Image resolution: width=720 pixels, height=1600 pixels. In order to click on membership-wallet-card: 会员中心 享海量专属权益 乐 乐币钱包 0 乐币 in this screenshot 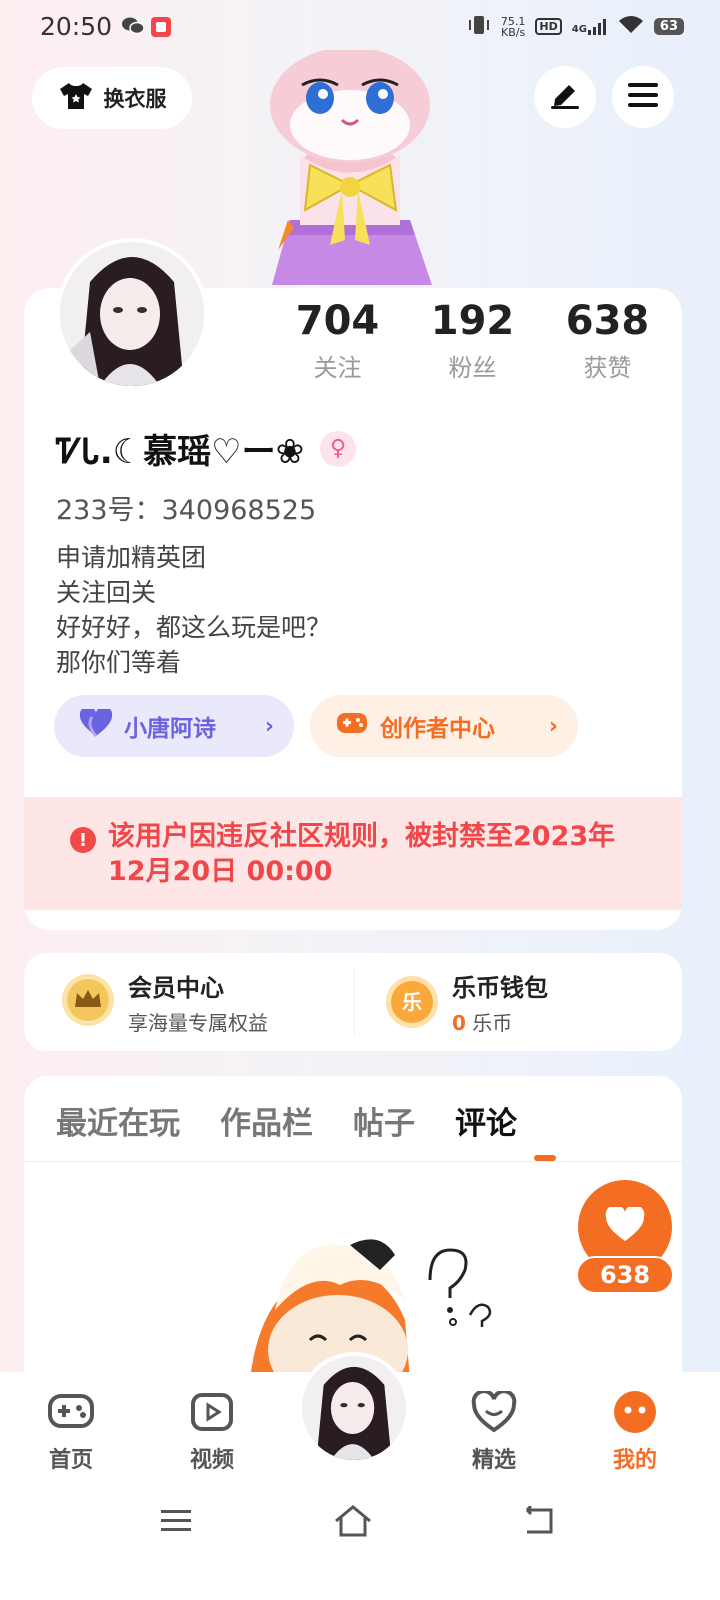, I will do `click(353, 1002)`.